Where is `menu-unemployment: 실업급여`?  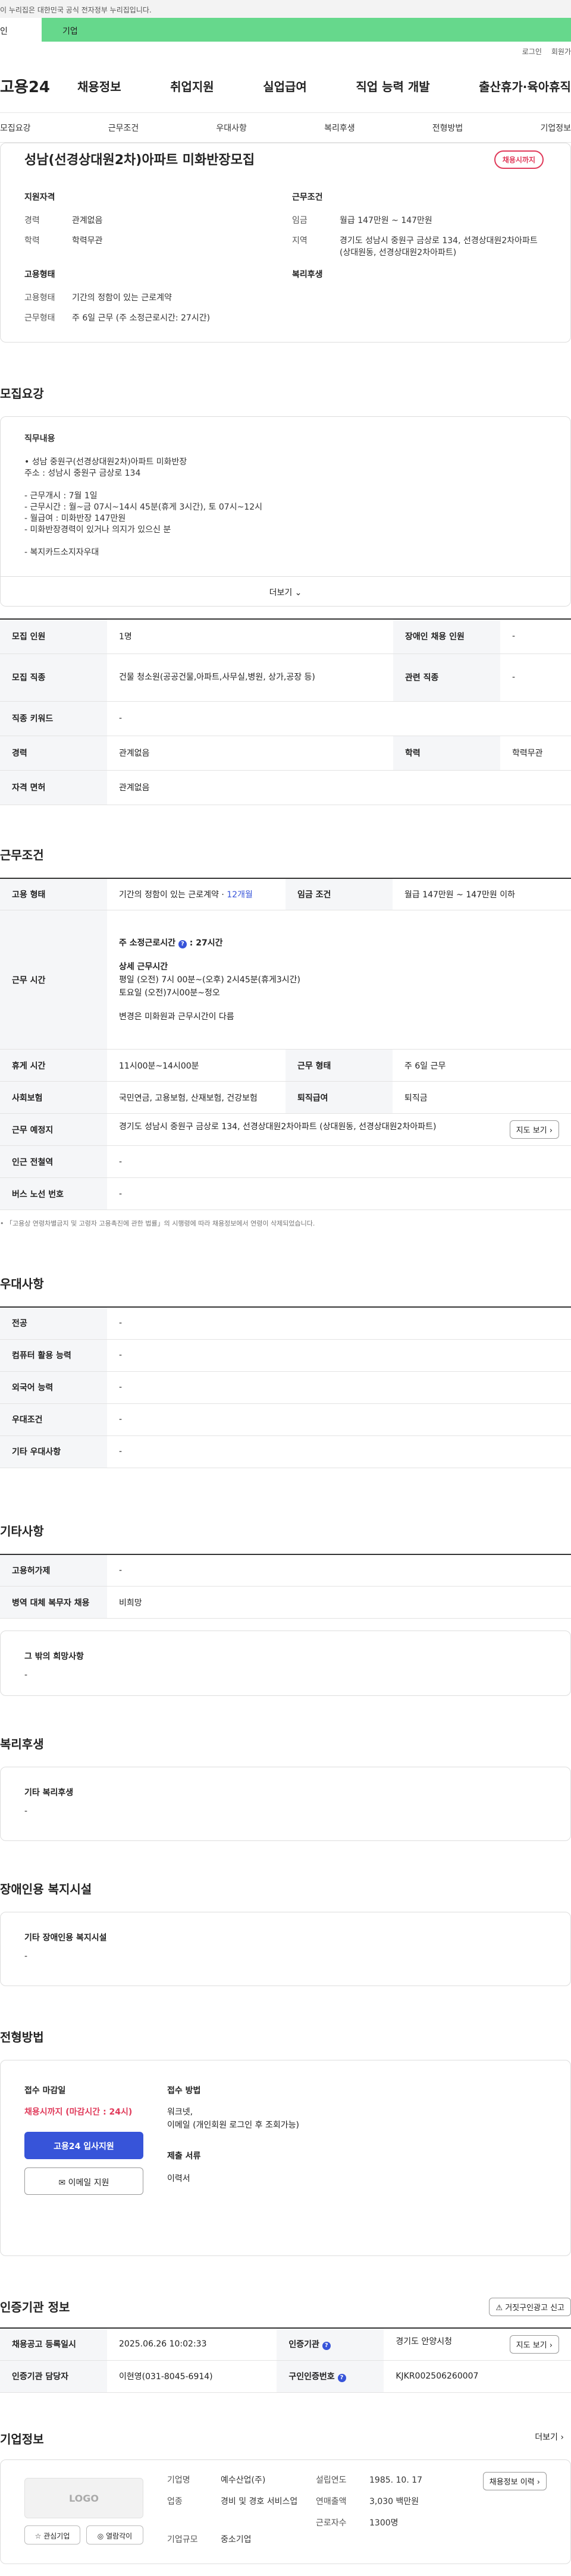 menu-unemployment: 실업급여 is located at coordinates (285, 86).